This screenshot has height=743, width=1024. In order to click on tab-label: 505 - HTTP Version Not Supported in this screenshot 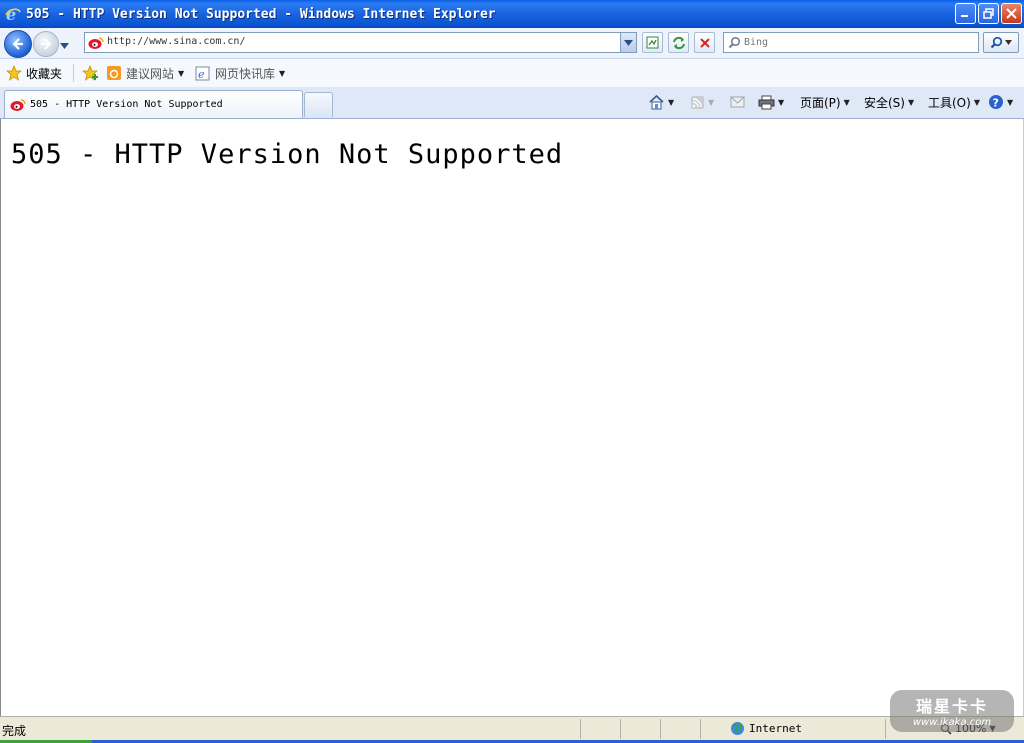, I will do `click(126, 104)`.